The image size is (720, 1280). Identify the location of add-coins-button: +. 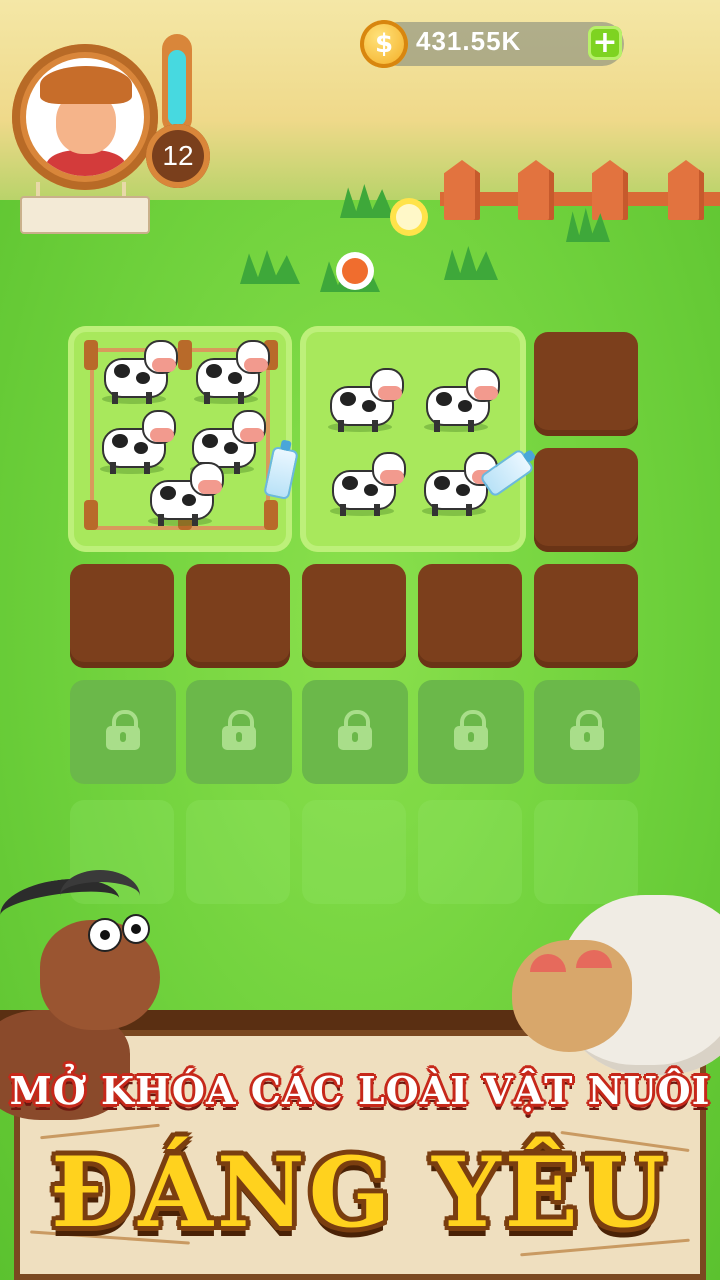
(605, 43).